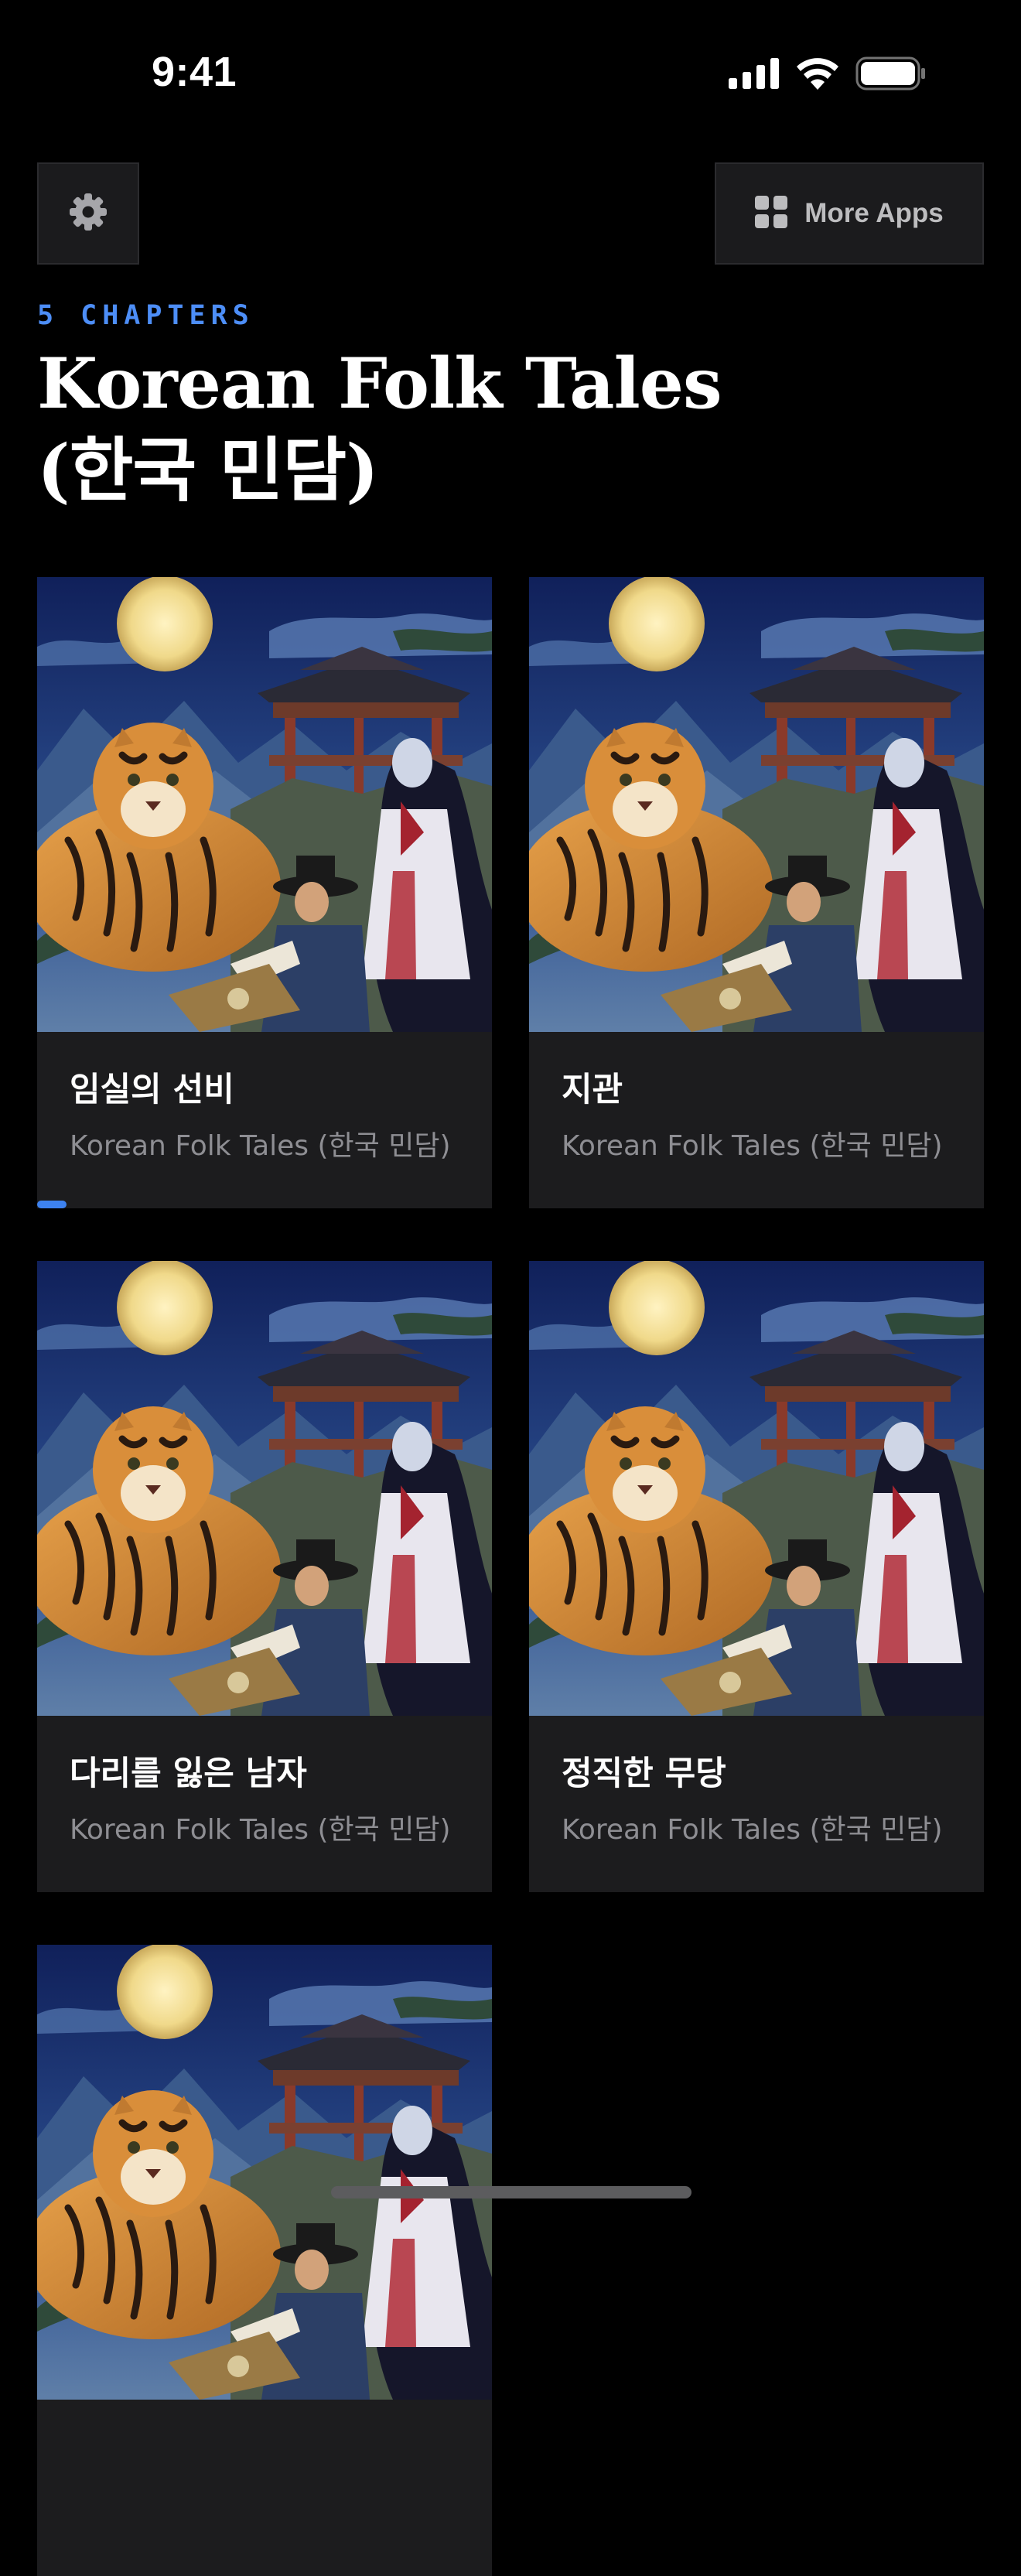  I want to click on wifi-icon, so click(817, 75).